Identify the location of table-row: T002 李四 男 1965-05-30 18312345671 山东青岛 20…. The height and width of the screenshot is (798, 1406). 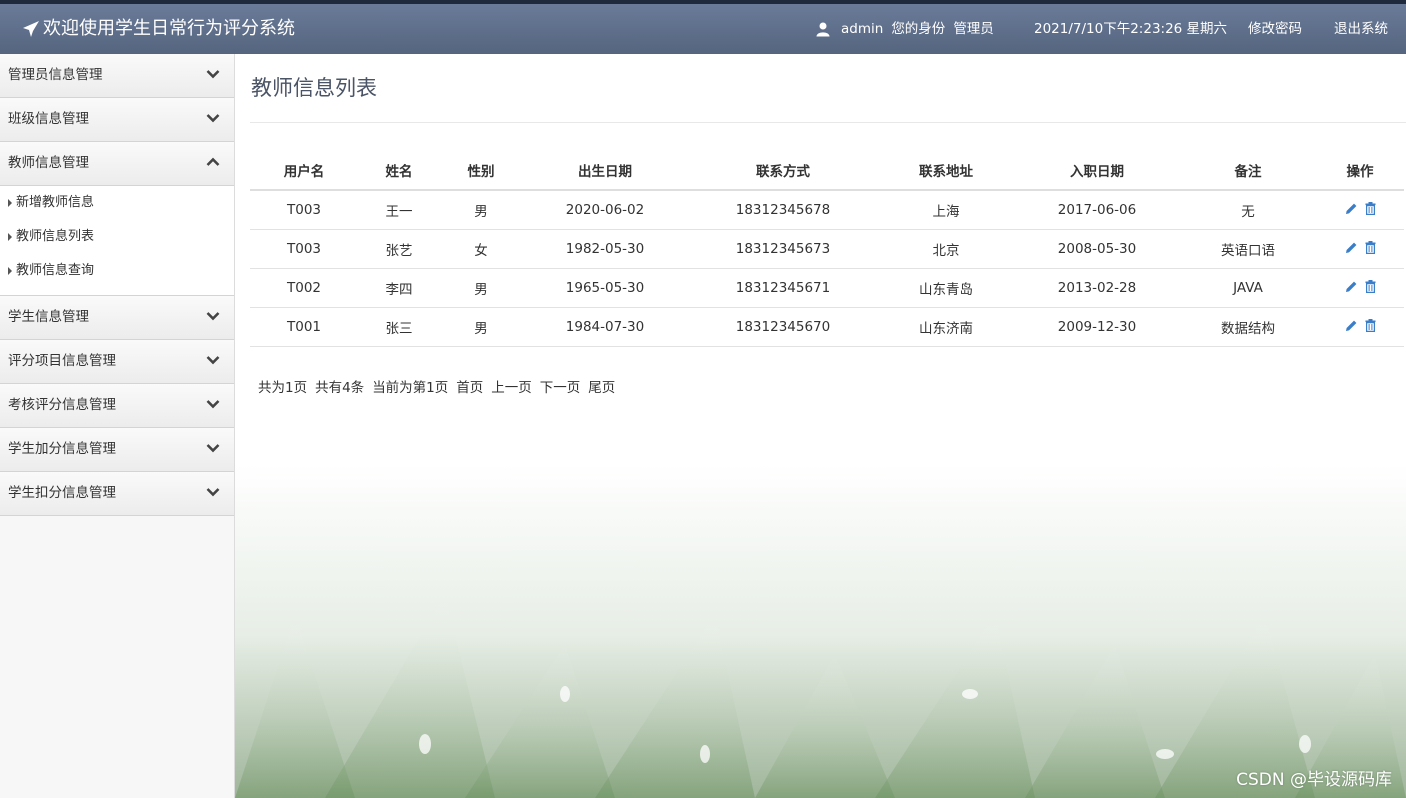
(827, 288).